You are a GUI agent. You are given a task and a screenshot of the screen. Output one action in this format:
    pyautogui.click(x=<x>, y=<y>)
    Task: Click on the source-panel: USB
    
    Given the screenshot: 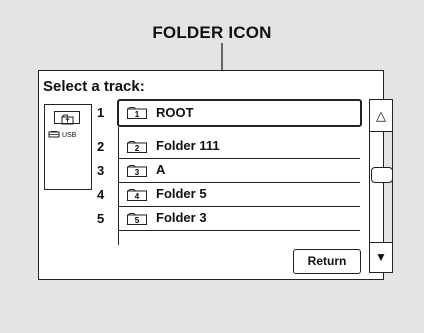 What is the action you would take?
    pyautogui.click(x=68, y=147)
    